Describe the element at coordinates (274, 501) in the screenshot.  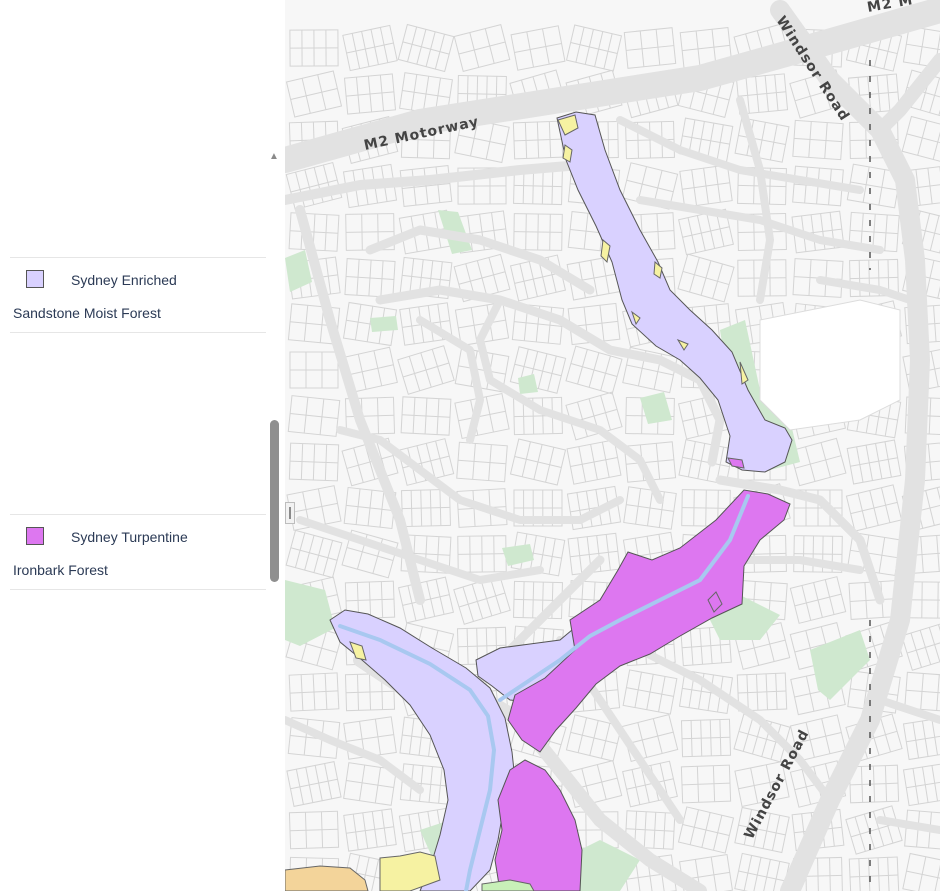
I see `scrollbar-thumb` at that location.